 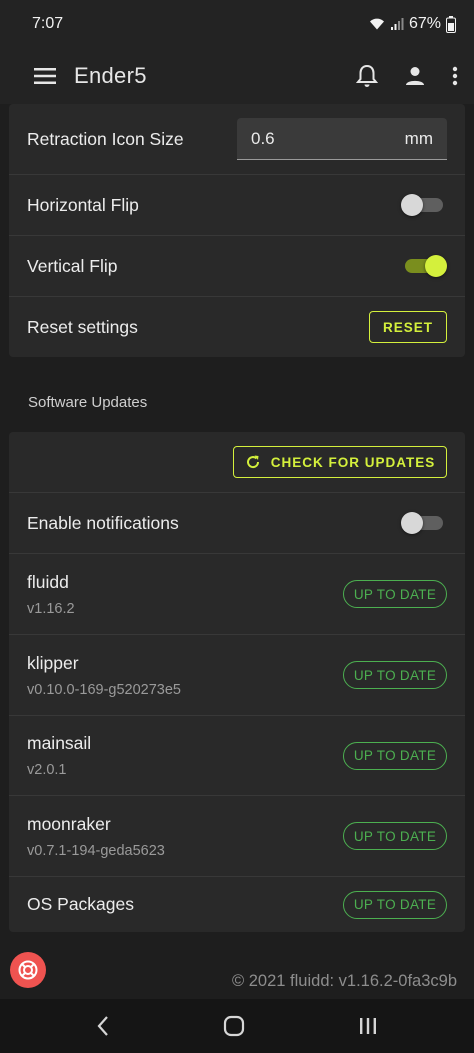 What do you see at coordinates (237, 76) in the screenshot?
I see `app-bar: Ender5` at bounding box center [237, 76].